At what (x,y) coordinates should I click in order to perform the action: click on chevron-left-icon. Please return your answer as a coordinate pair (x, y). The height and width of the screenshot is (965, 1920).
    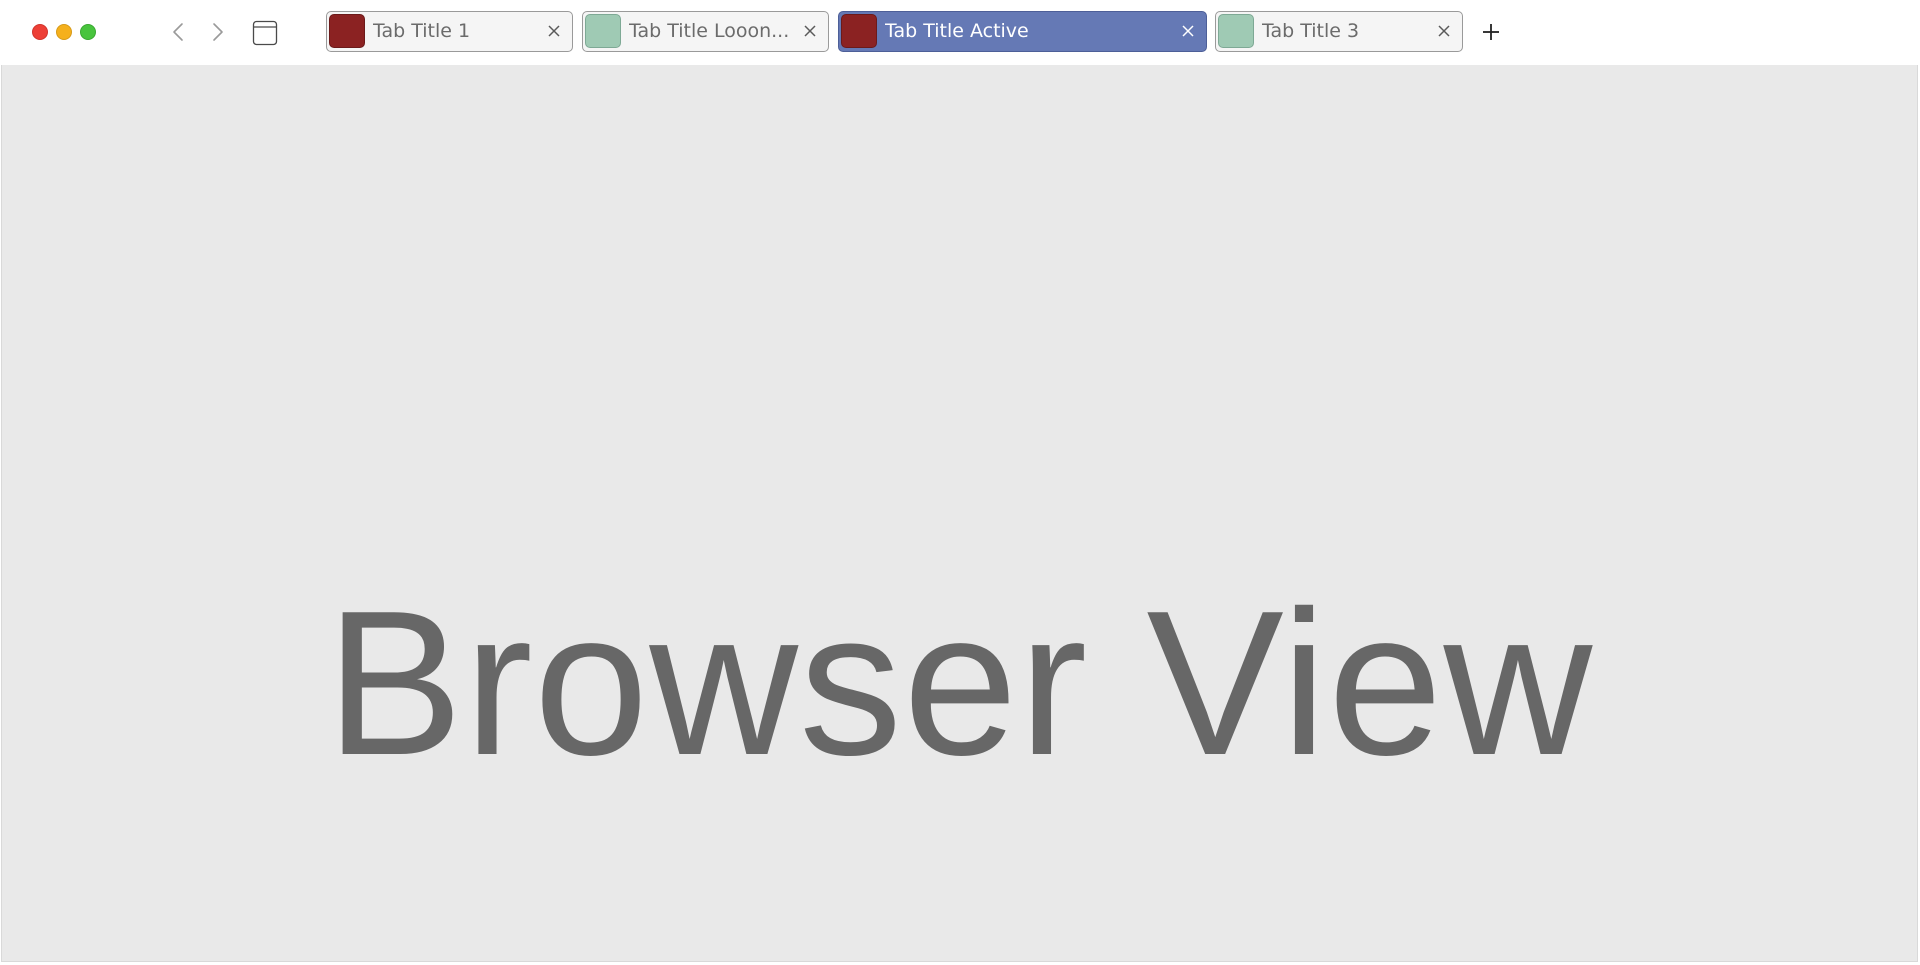
    Looking at the image, I should click on (178, 32).